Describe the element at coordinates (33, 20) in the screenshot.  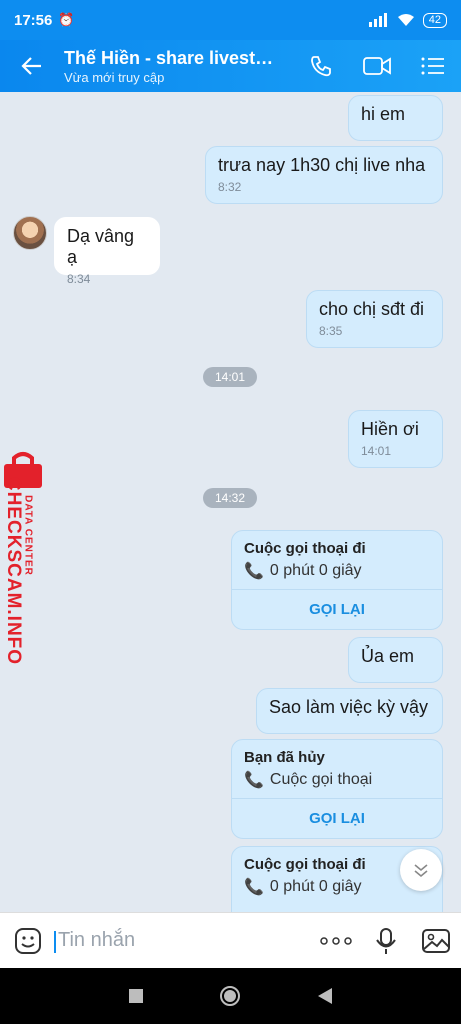
I see `status-time: 17:56` at that location.